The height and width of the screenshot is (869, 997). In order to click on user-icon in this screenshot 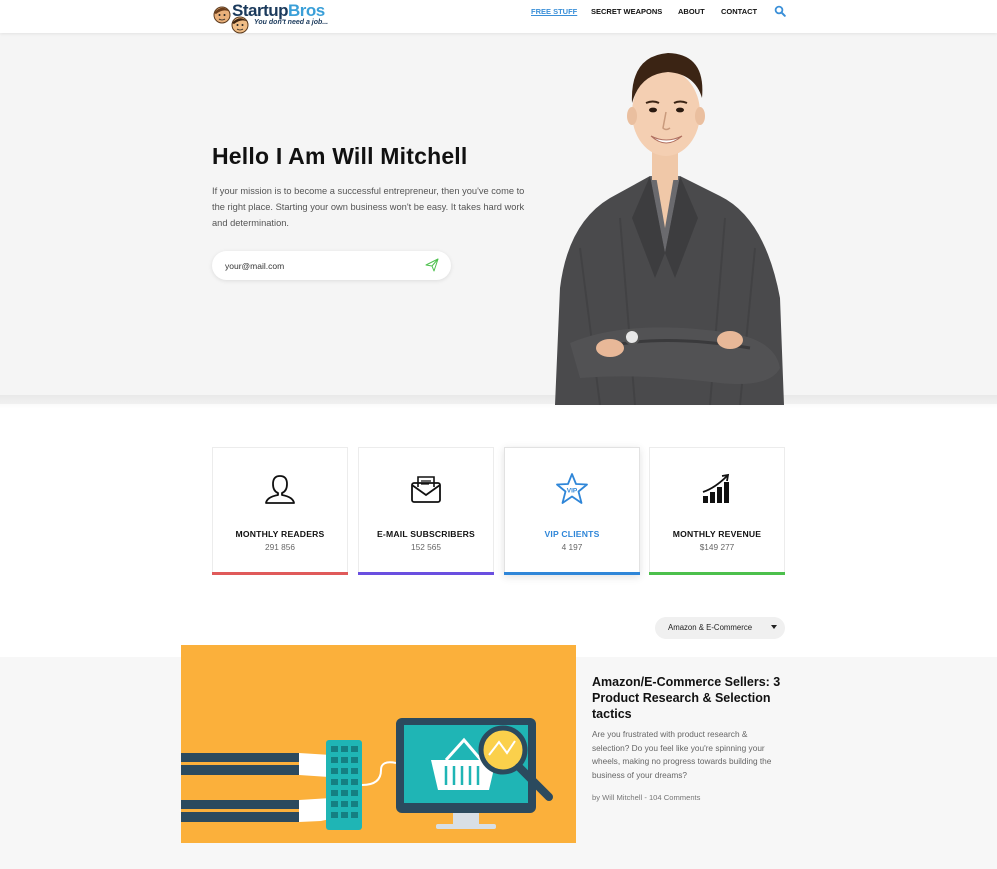, I will do `click(280, 489)`.